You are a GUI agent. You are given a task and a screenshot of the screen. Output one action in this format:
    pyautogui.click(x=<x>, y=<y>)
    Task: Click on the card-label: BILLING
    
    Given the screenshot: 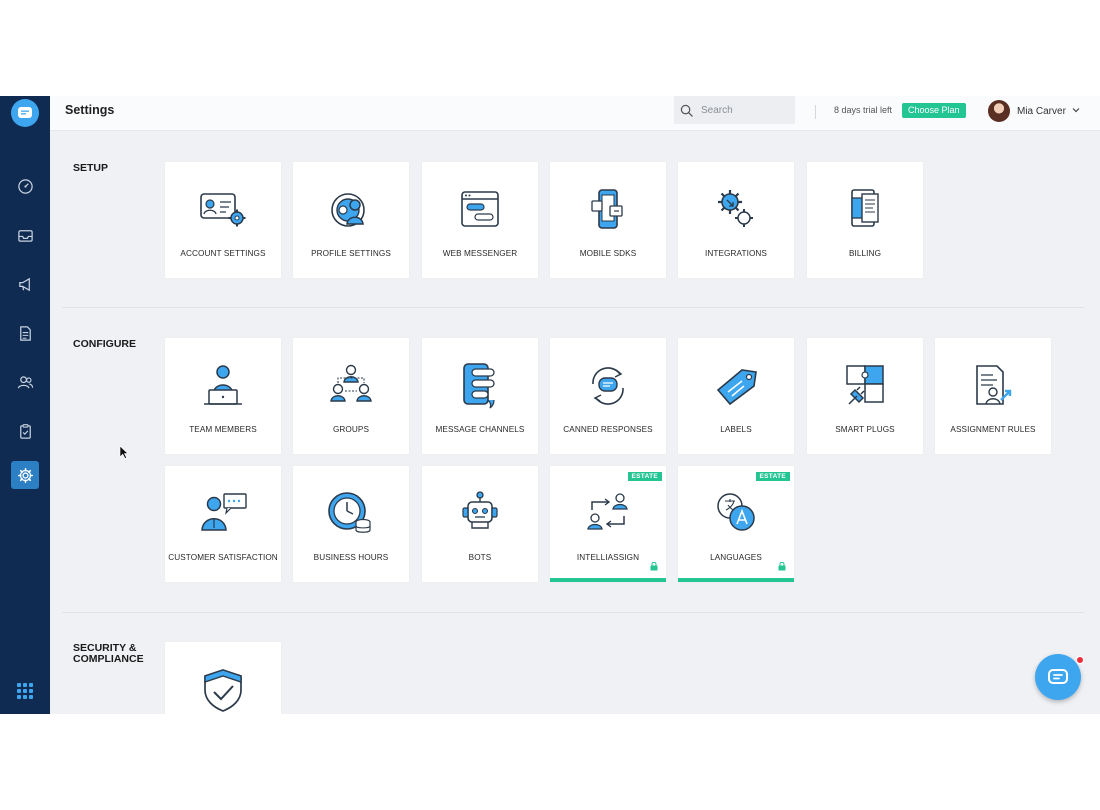 What is the action you would take?
    pyautogui.click(x=865, y=253)
    